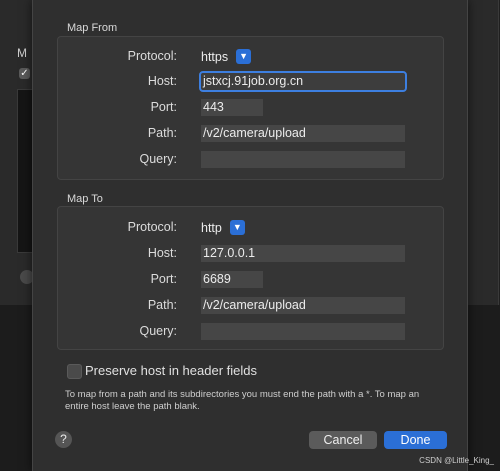 The image size is (500, 471). What do you see at coordinates (22, 53) in the screenshot?
I see `background-label: M` at bounding box center [22, 53].